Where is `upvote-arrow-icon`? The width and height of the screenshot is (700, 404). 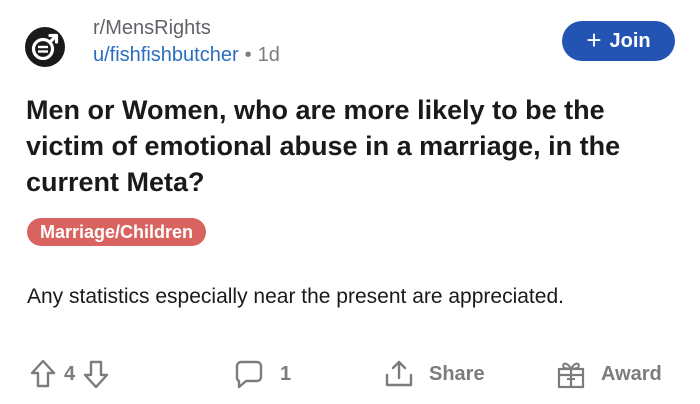
upvote-arrow-icon is located at coordinates (43, 374).